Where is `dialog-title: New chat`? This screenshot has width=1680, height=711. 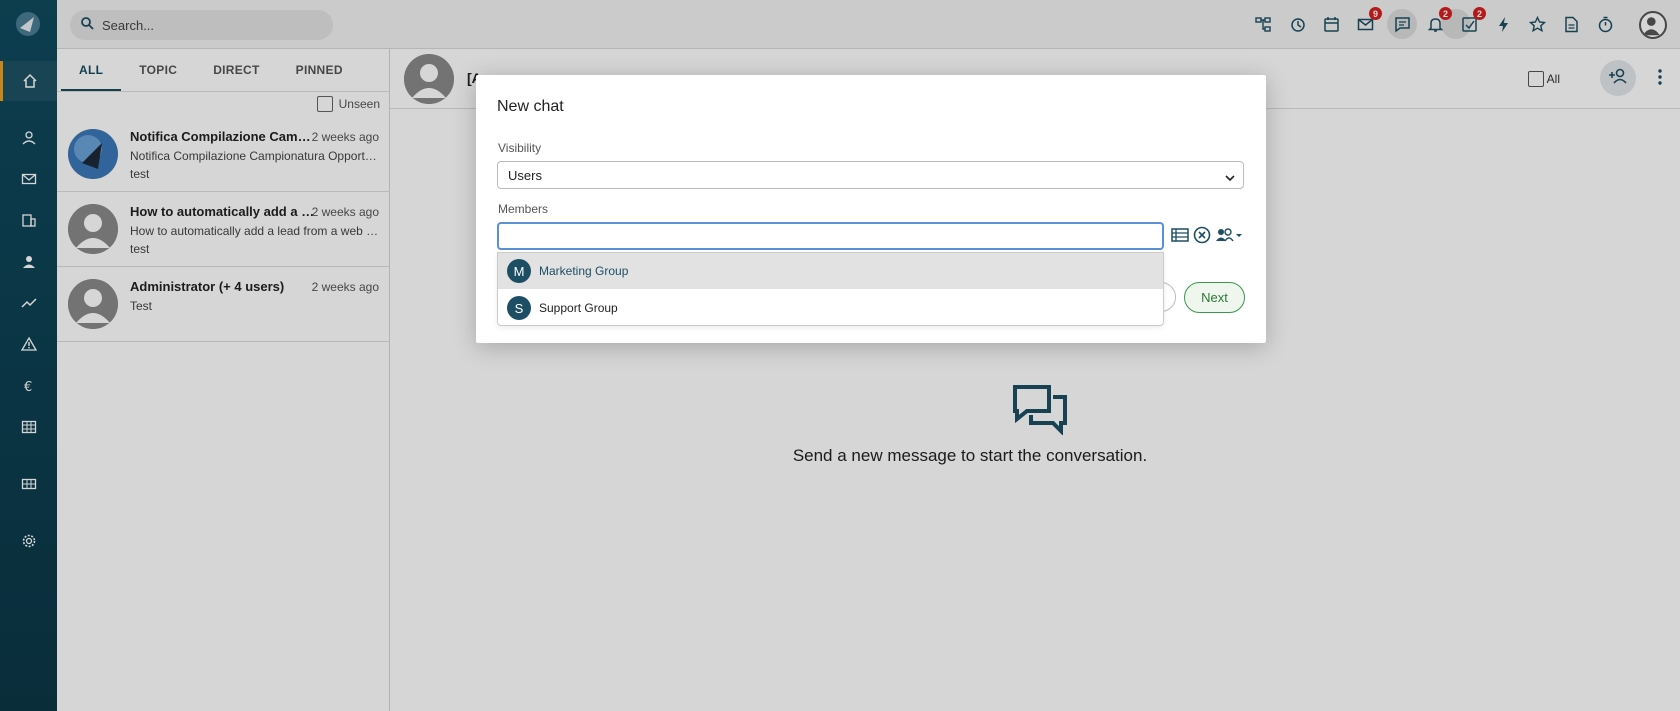 dialog-title: New chat is located at coordinates (530, 106).